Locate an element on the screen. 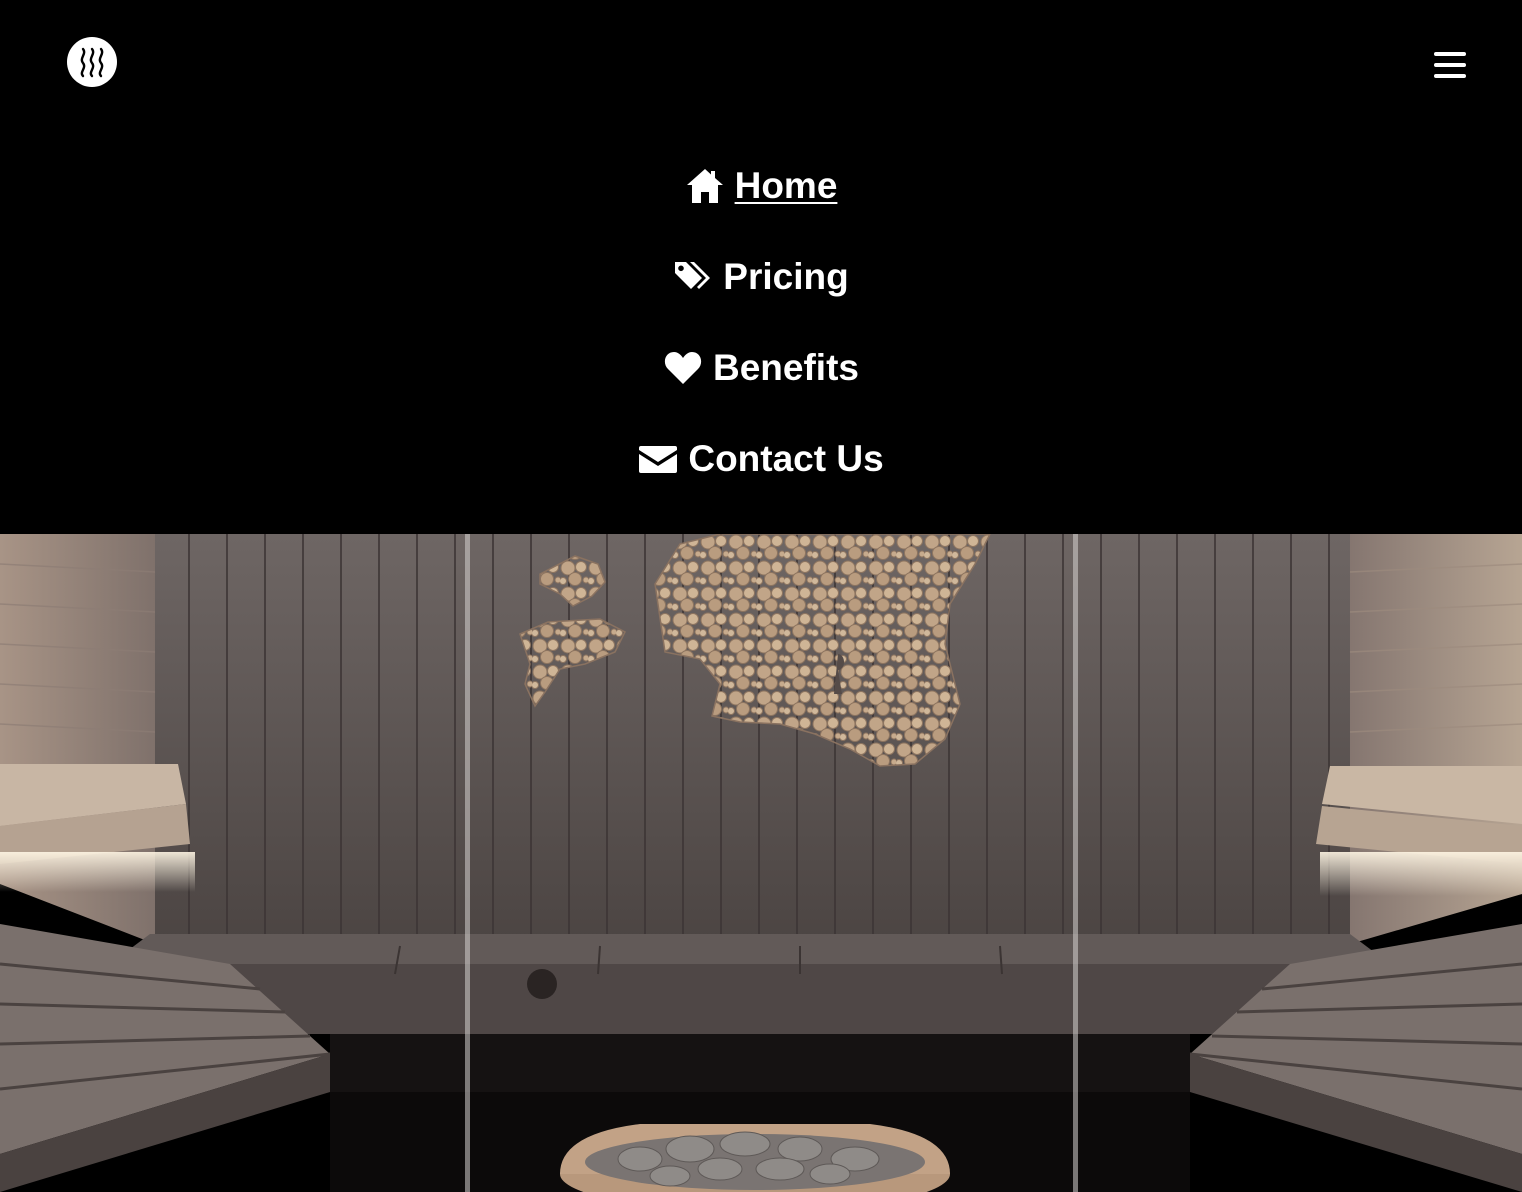 Image resolution: width=1522 pixels, height=1192 pixels. nav-item-contact: Contact Us is located at coordinates (761, 458).